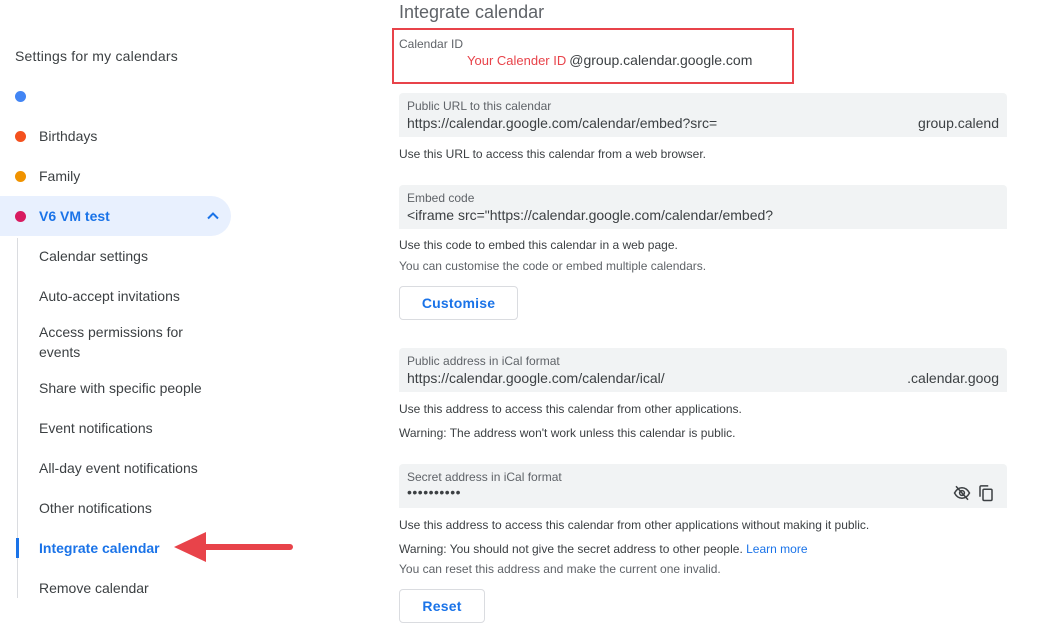  Describe the element at coordinates (479, 106) in the screenshot. I see `public-url-label: Public URL to this calendar` at that location.